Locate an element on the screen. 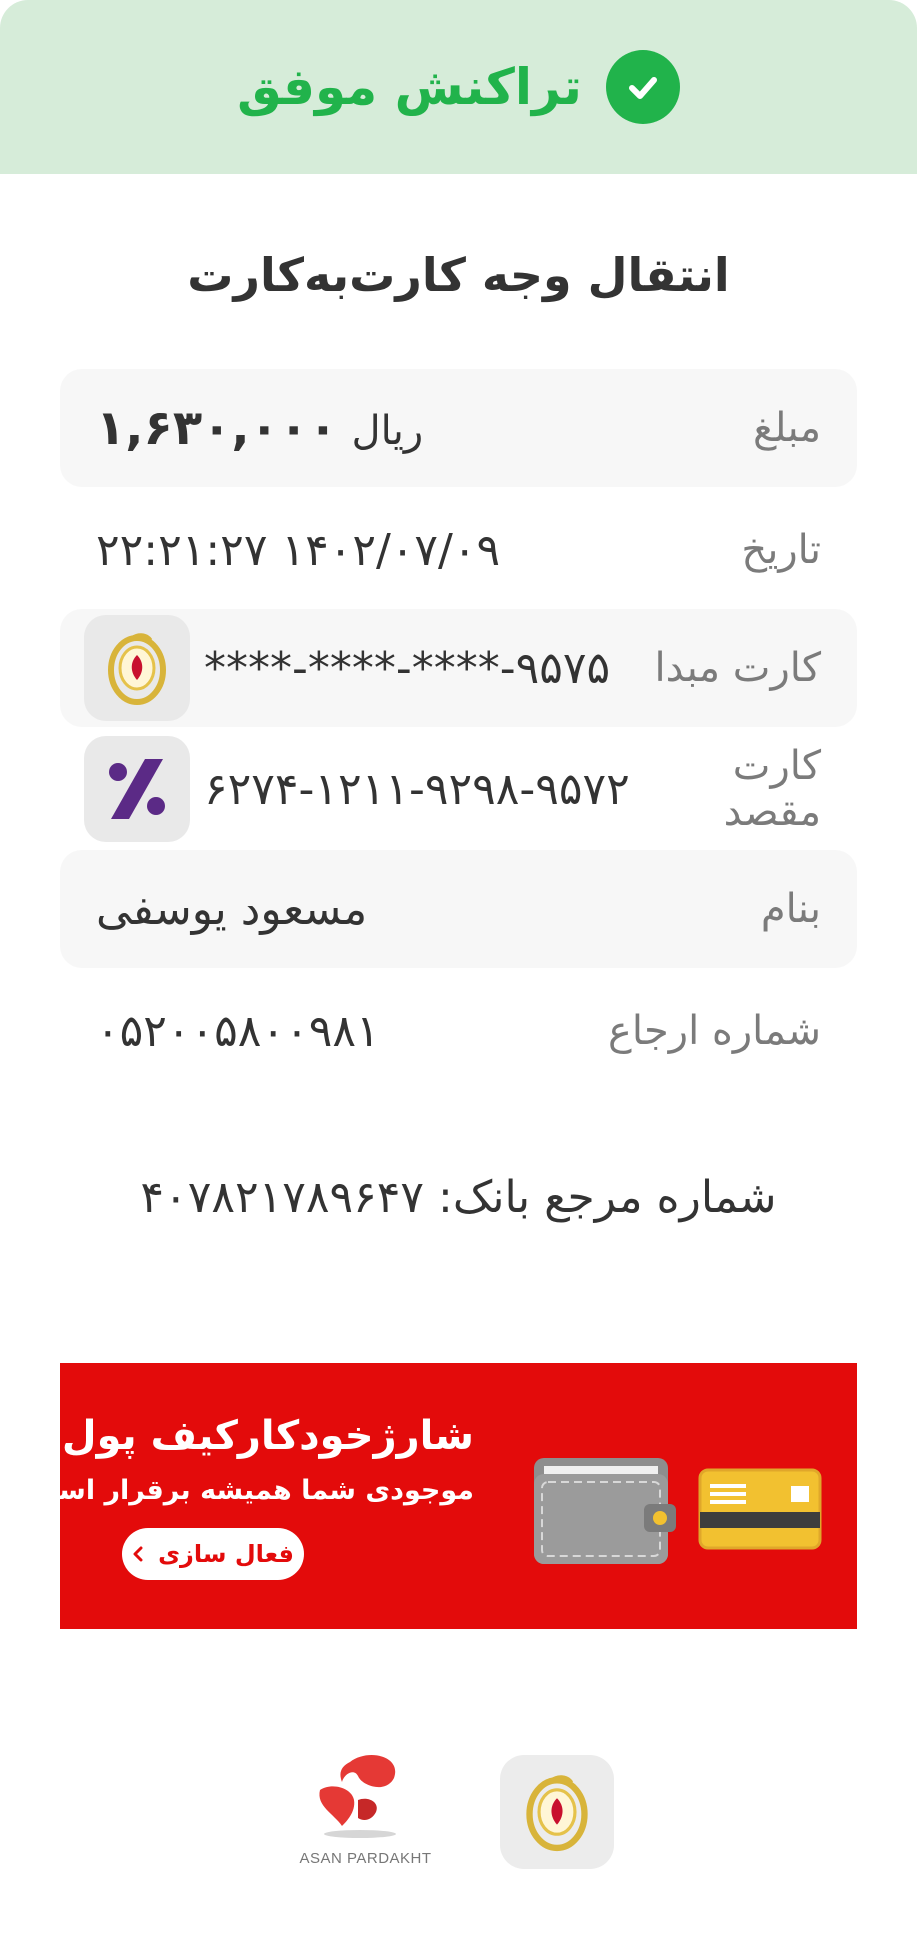 The height and width of the screenshot is (1941, 917). check-circle-icon is located at coordinates (642, 87).